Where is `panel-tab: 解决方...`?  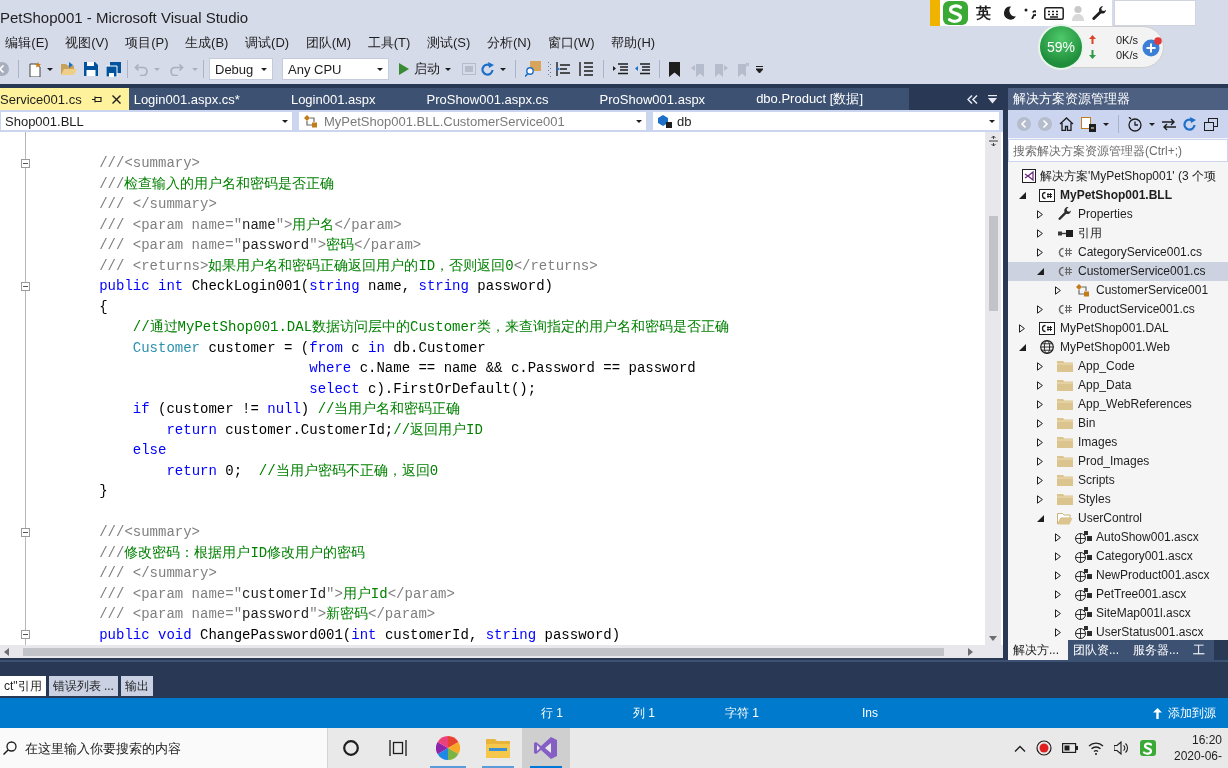
panel-tab: 解决方... is located at coordinates (1038, 650).